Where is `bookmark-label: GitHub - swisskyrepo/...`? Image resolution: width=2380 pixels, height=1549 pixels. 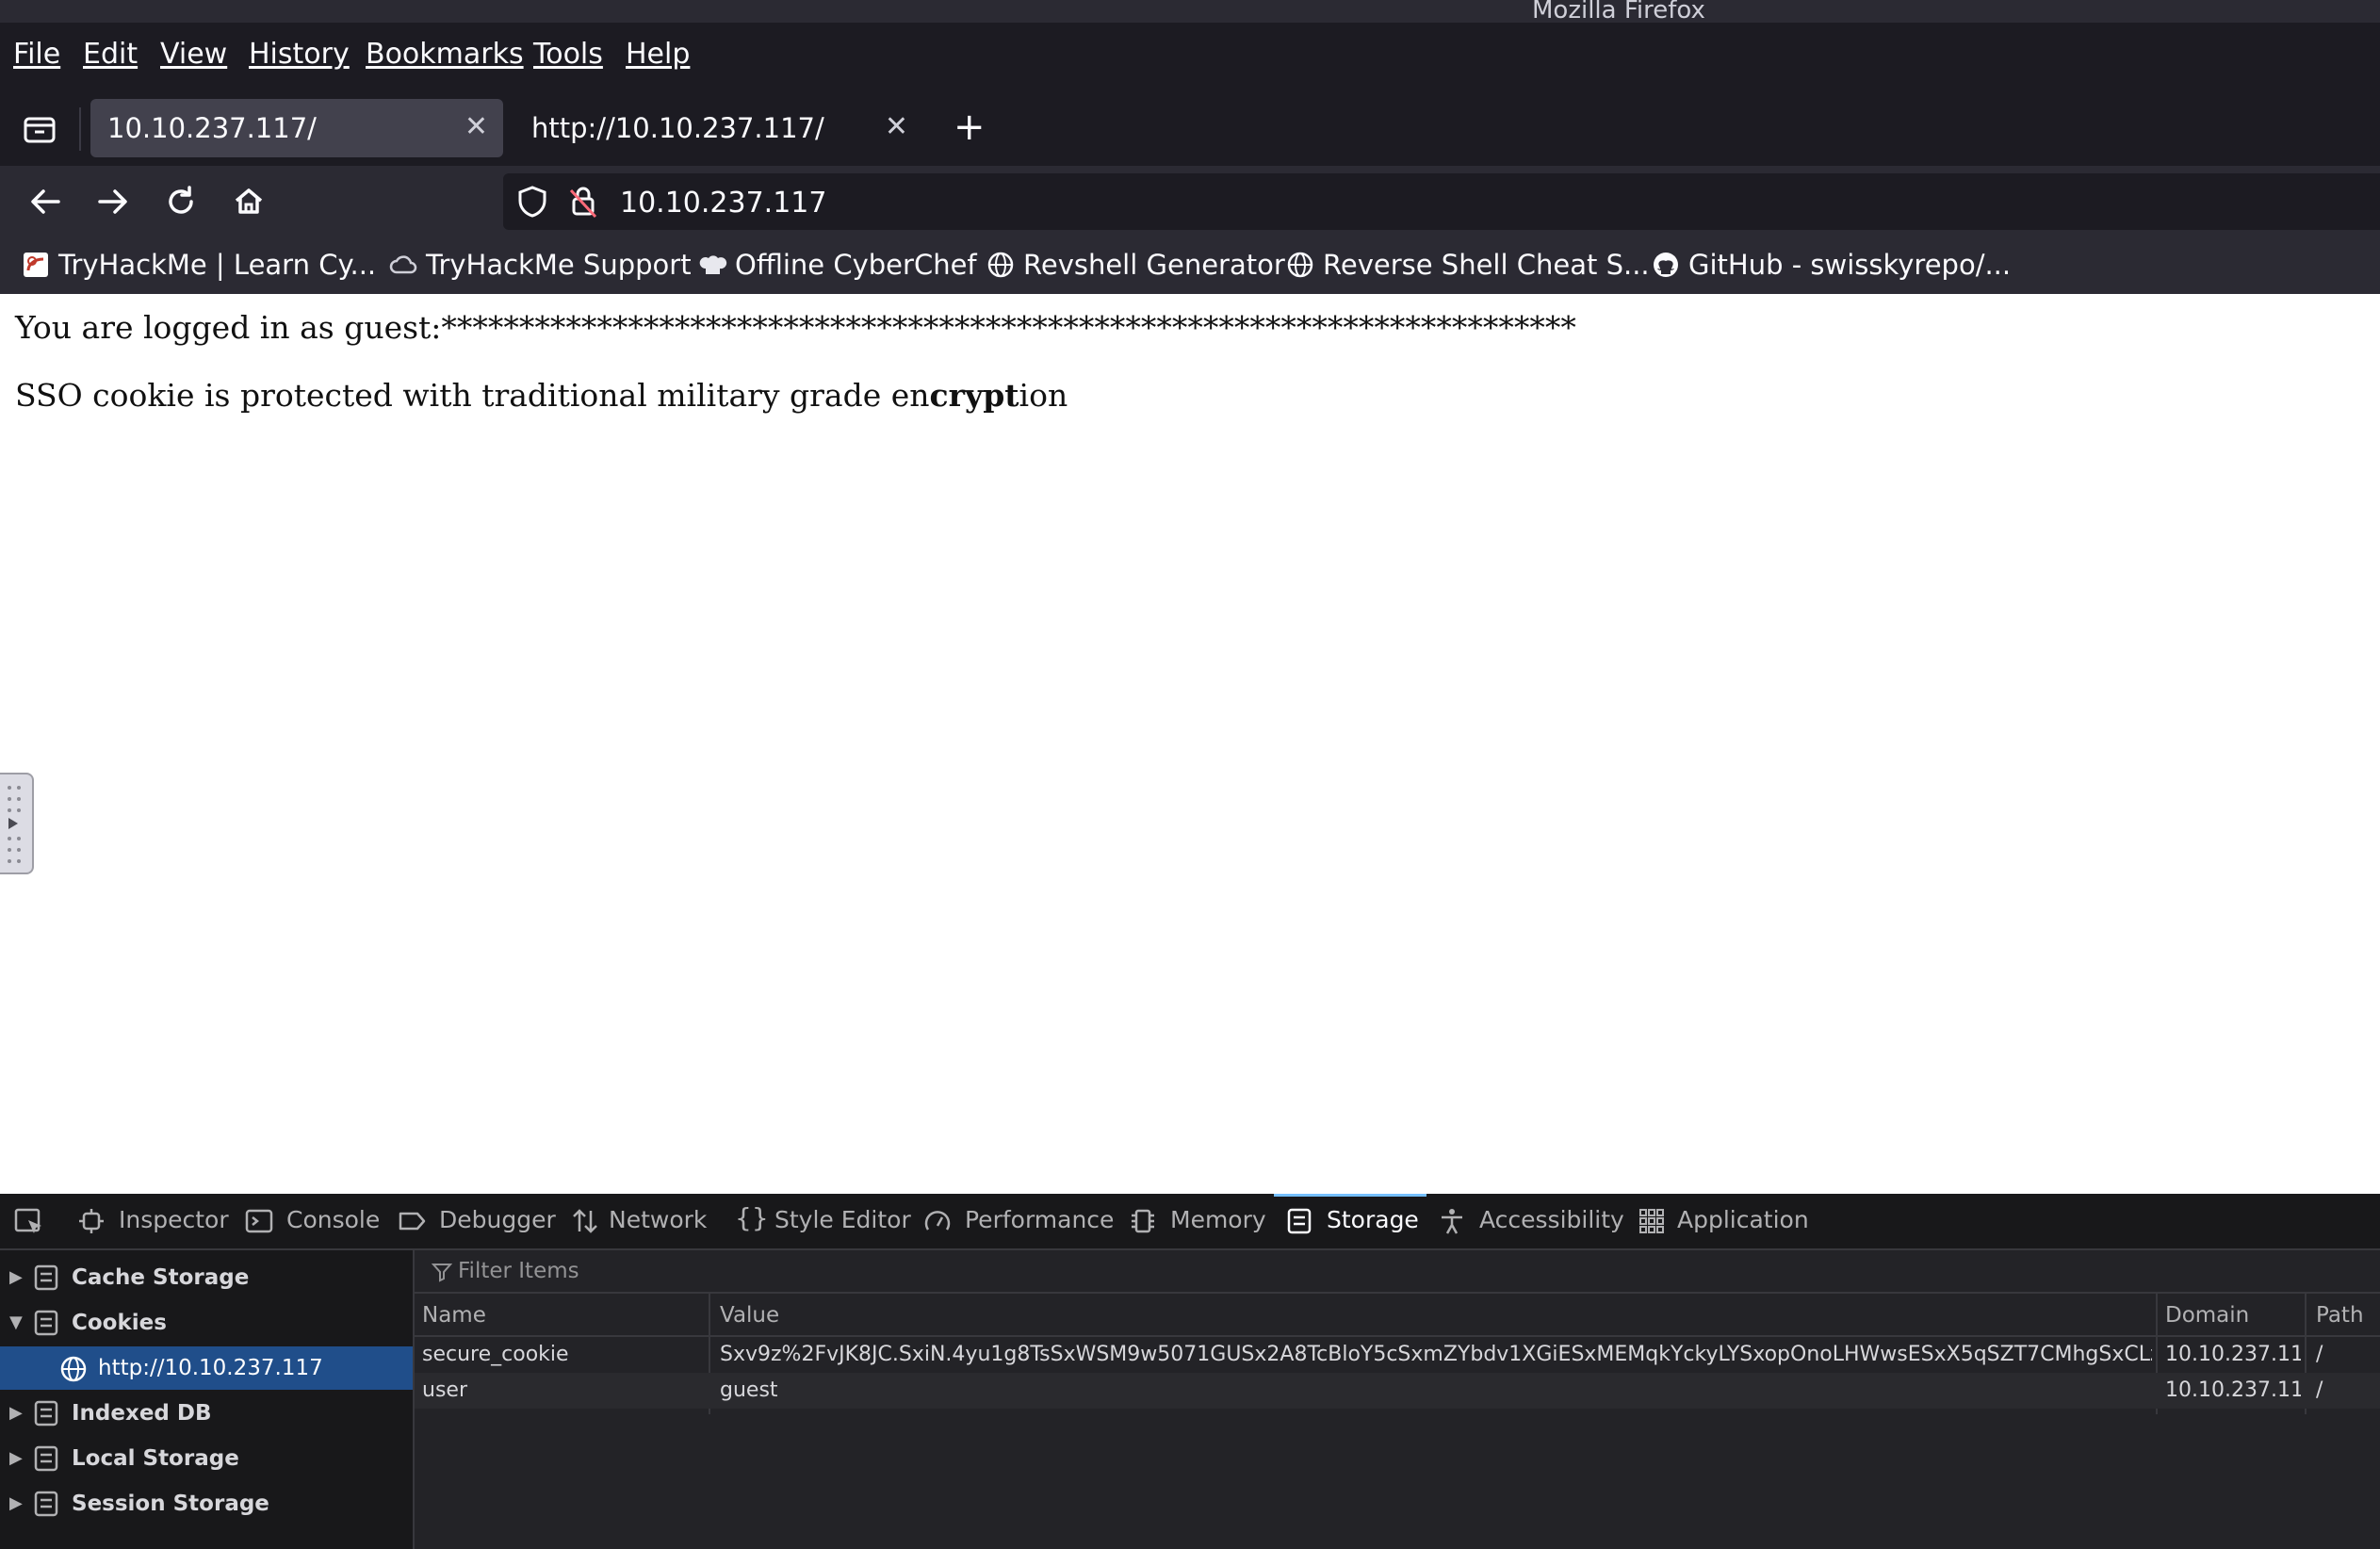
bookmark-label: GitHub - swisskyrepo/... is located at coordinates (1850, 265).